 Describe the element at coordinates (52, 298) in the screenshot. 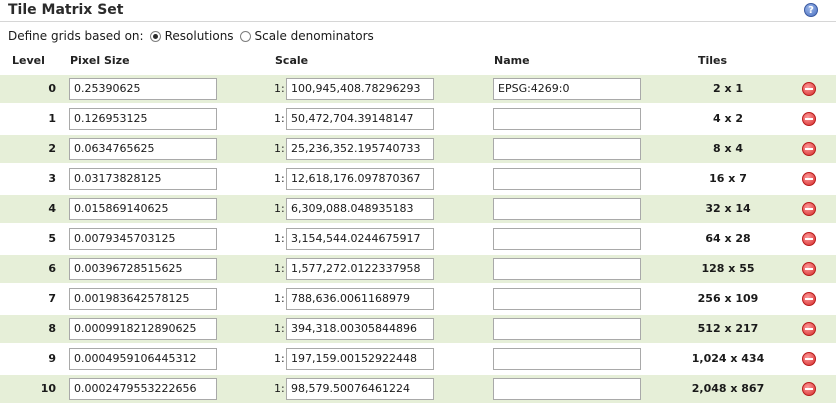

I see `level-cell: 7` at that location.